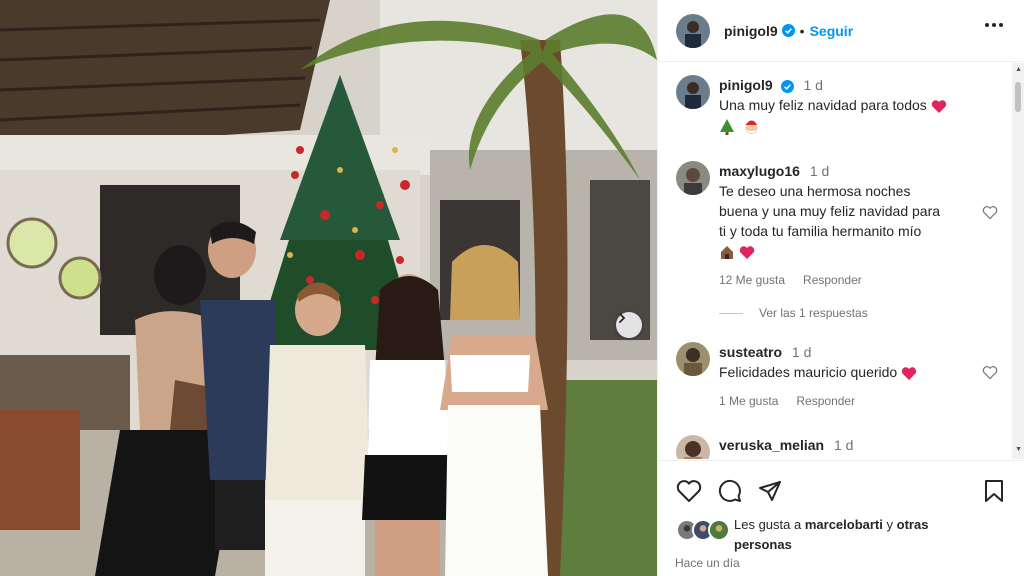  Describe the element at coordinates (844, 524) in the screenshot. I see `liker-username: marcelobarti` at that location.